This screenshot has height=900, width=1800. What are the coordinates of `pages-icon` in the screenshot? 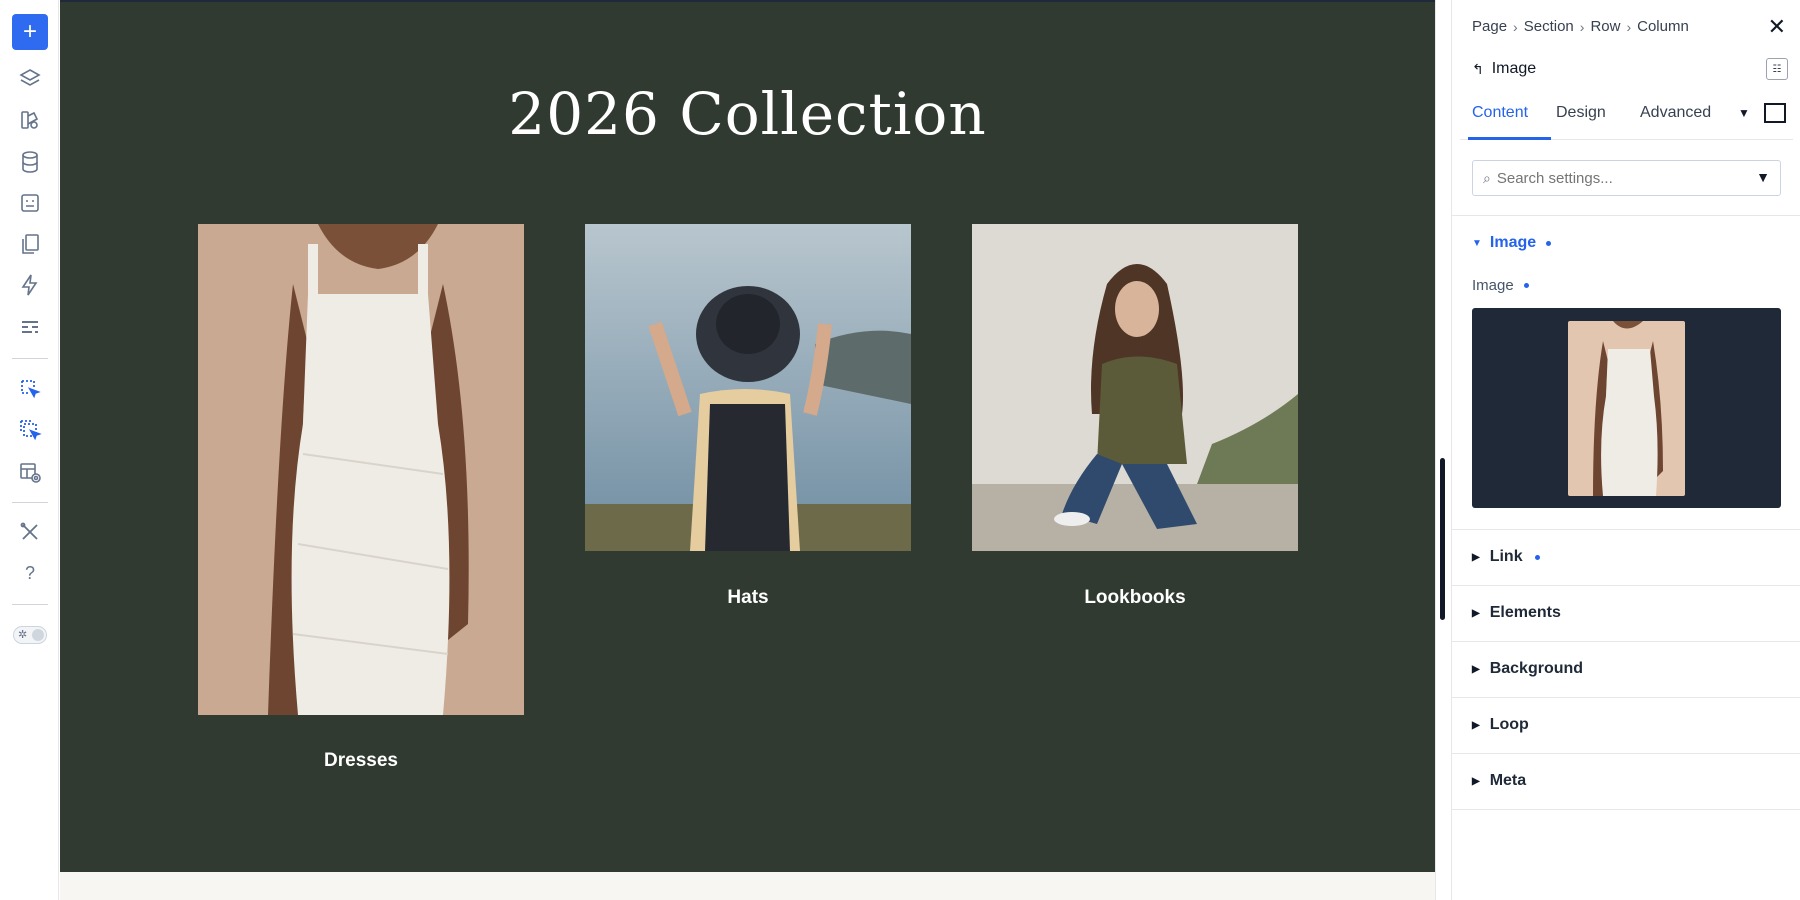 It's located at (30, 244).